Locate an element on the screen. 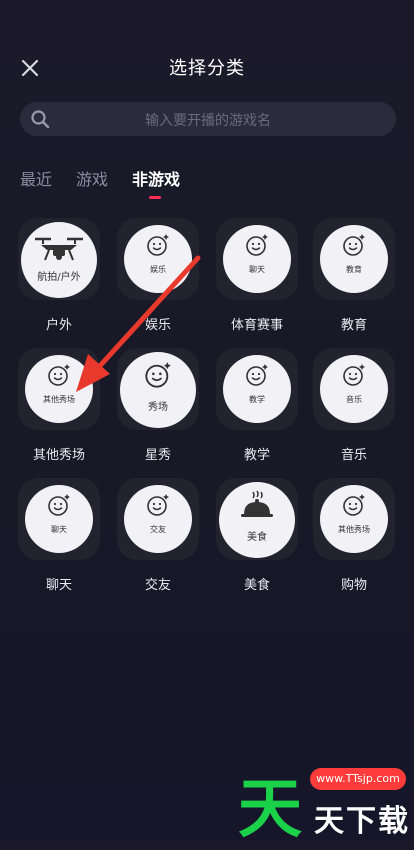 Image resolution: width=414 pixels, height=850 pixels. food-cover-icon is located at coordinates (257, 503).